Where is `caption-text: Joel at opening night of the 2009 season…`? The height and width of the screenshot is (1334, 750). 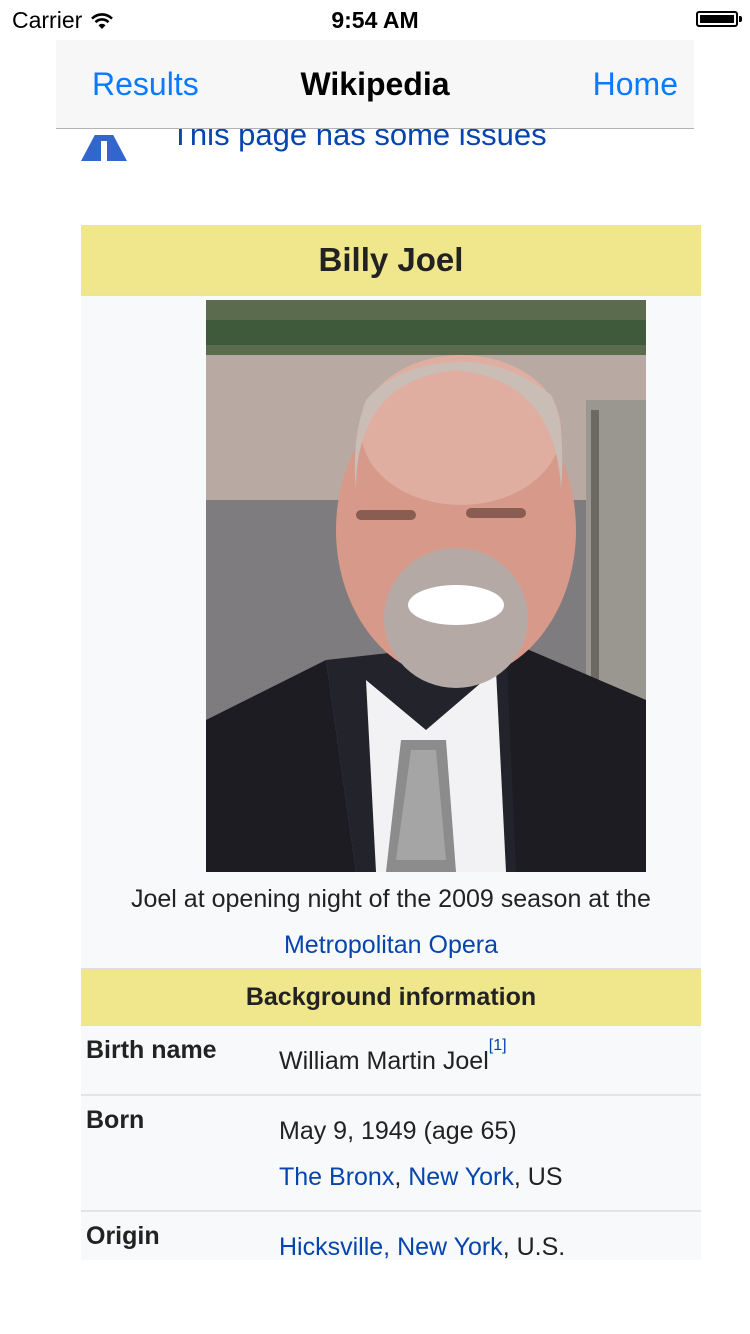
caption-text: Joel at opening night of the 2009 season… is located at coordinates (391, 899).